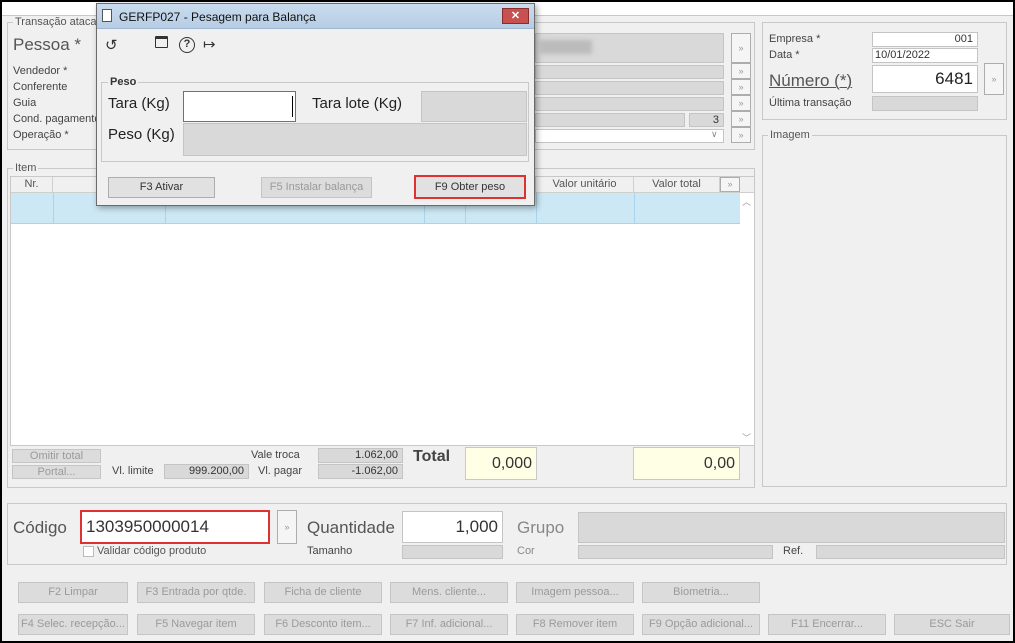  Describe the element at coordinates (747, 319) in the screenshot. I see `scrollbar: ︿ ﹀` at that location.